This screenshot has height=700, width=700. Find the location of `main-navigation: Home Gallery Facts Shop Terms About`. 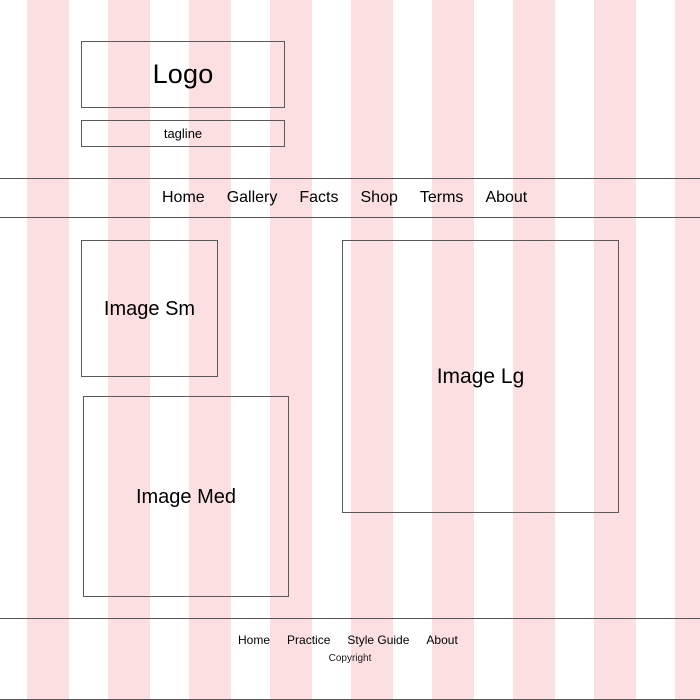

main-navigation: Home Gallery Facts Shop Terms About is located at coordinates (350, 198).